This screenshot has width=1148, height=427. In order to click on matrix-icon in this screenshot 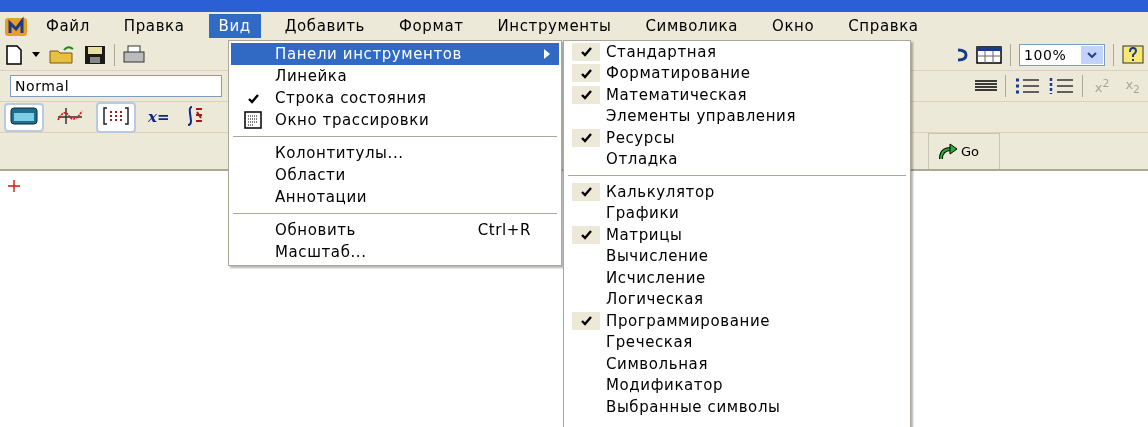, I will do `click(116, 115)`.